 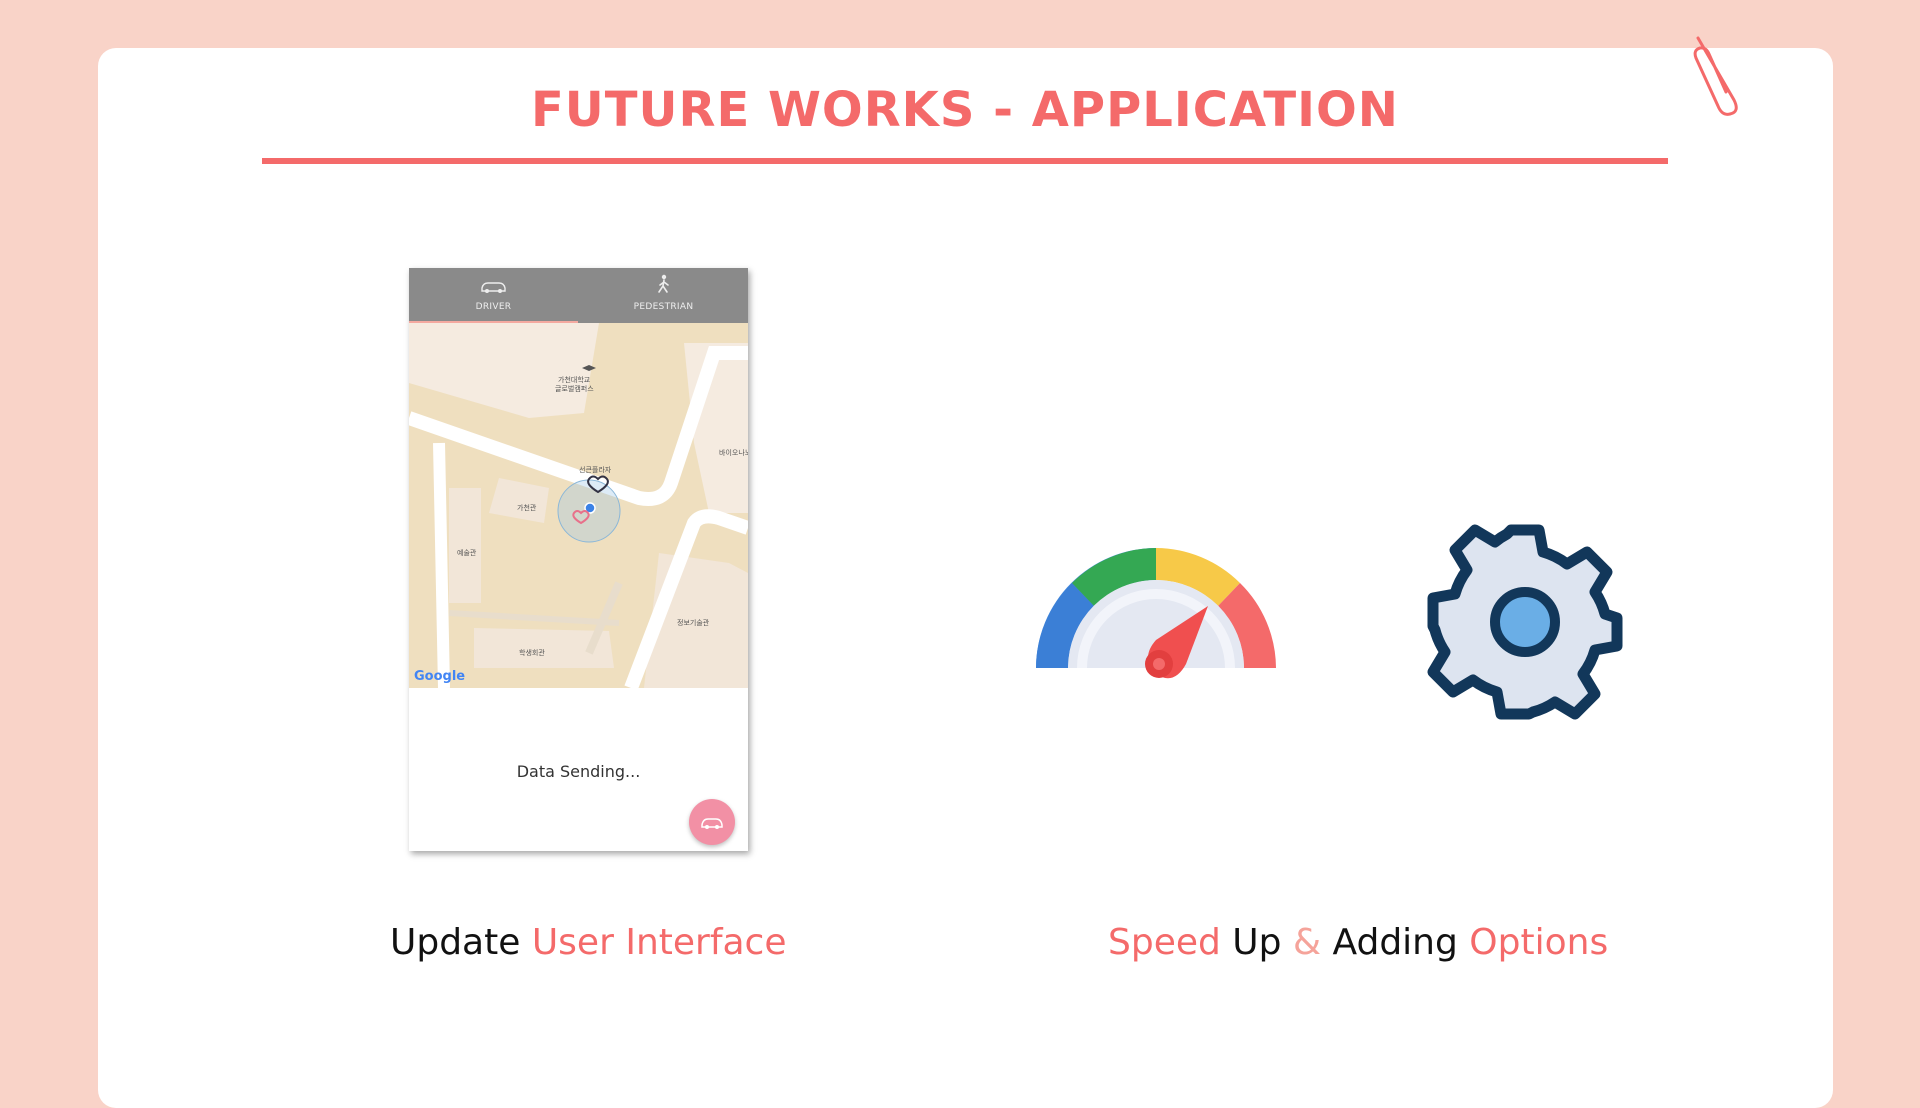 I want to click on map-label: 예술관, so click(x=467, y=553).